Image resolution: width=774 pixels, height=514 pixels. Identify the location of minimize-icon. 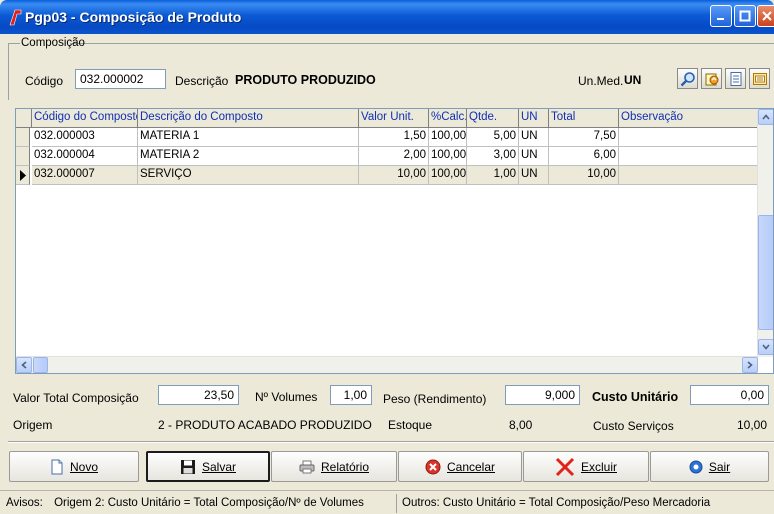
(720, 19).